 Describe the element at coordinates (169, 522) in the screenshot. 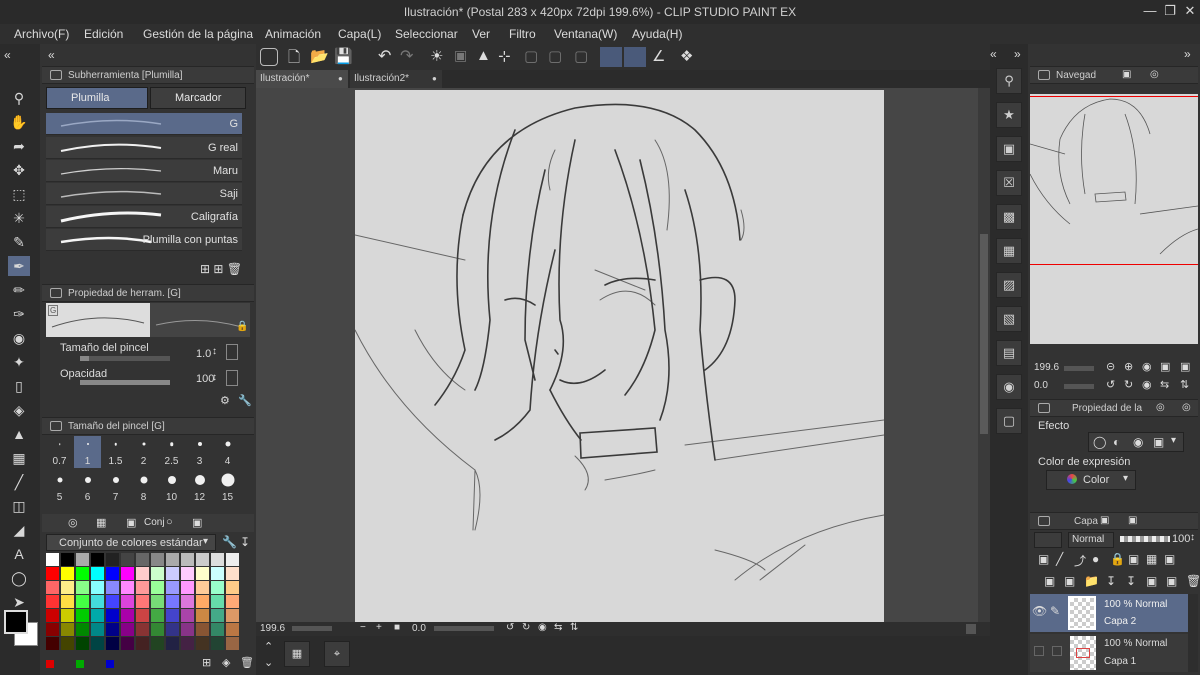

I see `history-tab-icon: ○` at that location.